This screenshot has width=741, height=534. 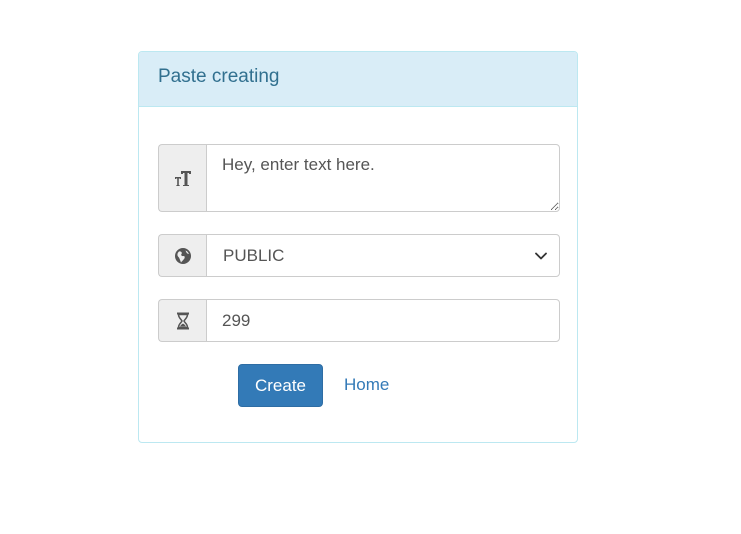 What do you see at coordinates (541, 256) in the screenshot?
I see `chevron-down-icon` at bounding box center [541, 256].